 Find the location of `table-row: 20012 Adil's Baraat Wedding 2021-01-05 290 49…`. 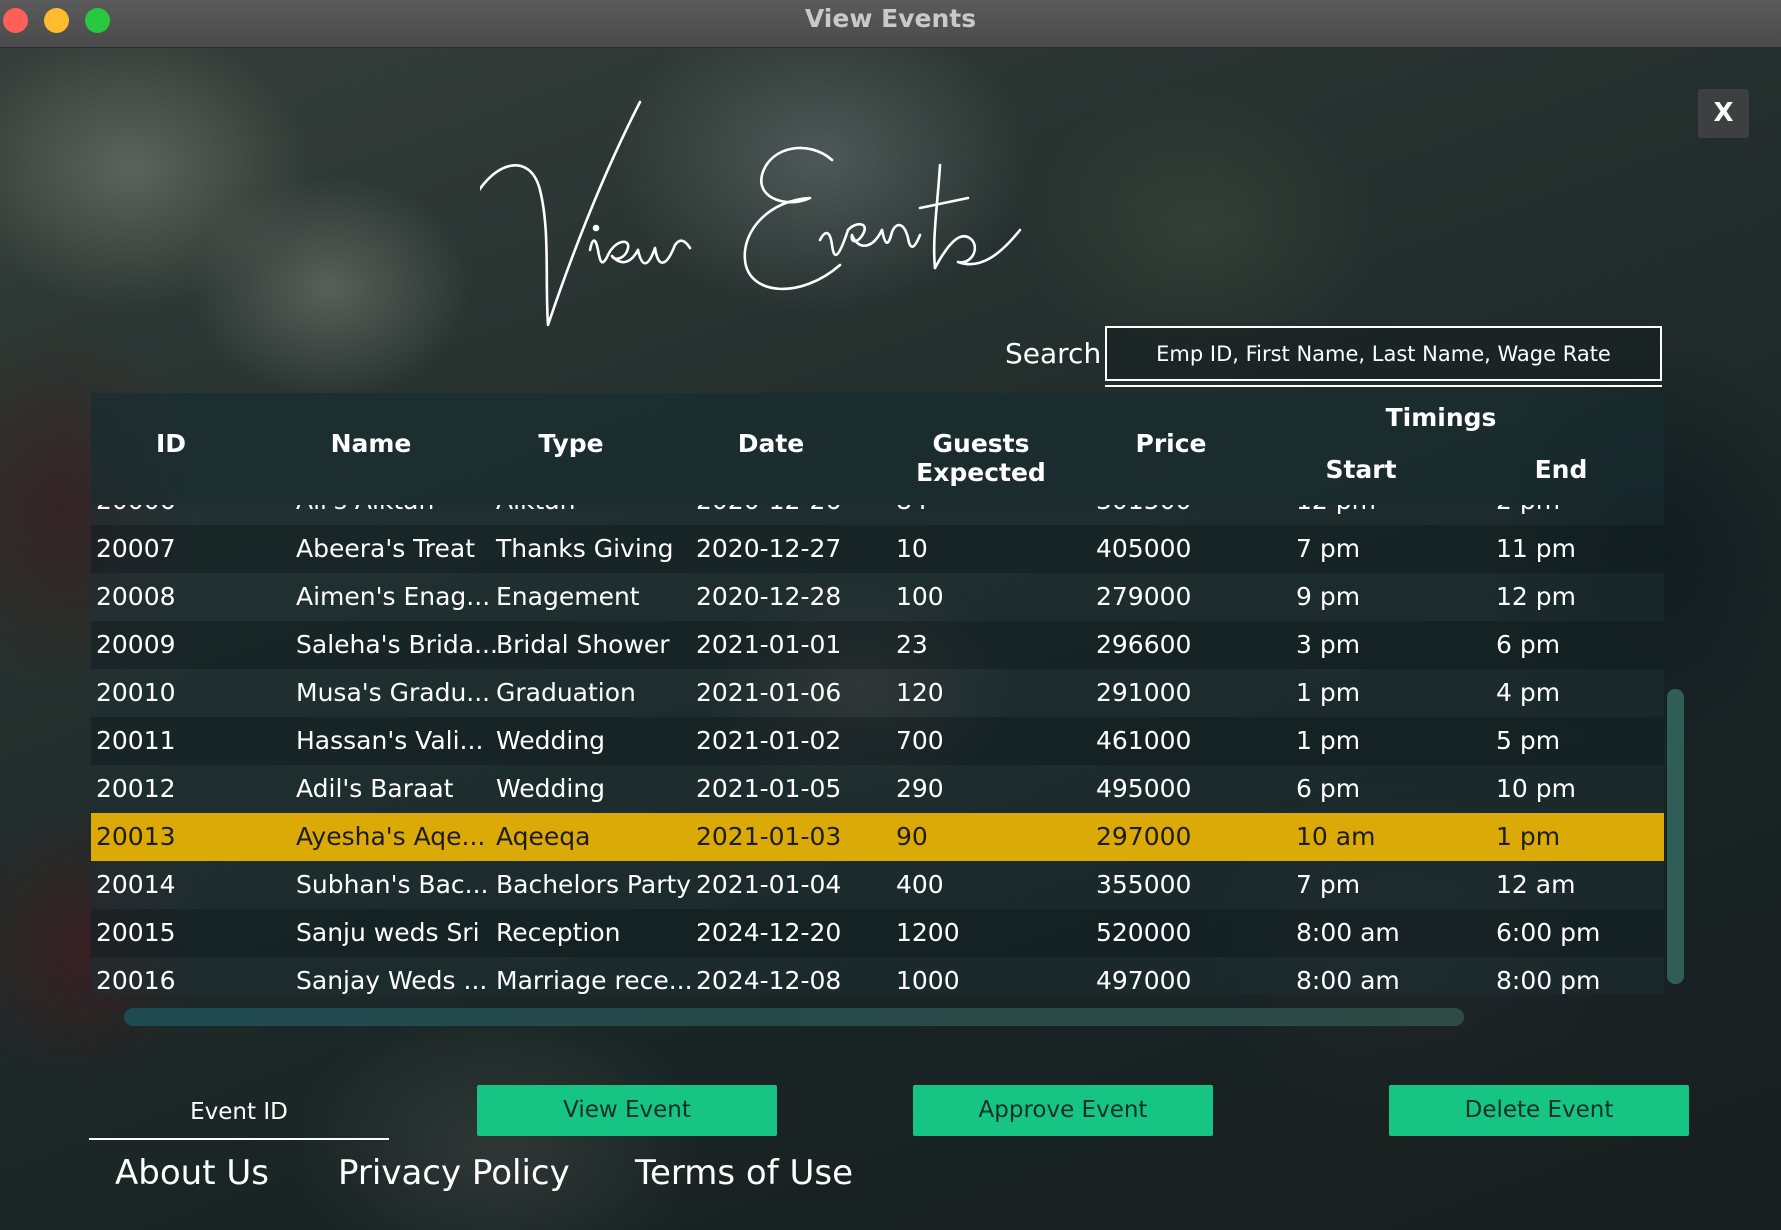

table-row: 20012 Adil's Baraat Wedding 2021-01-05 290 49… is located at coordinates (877, 789).